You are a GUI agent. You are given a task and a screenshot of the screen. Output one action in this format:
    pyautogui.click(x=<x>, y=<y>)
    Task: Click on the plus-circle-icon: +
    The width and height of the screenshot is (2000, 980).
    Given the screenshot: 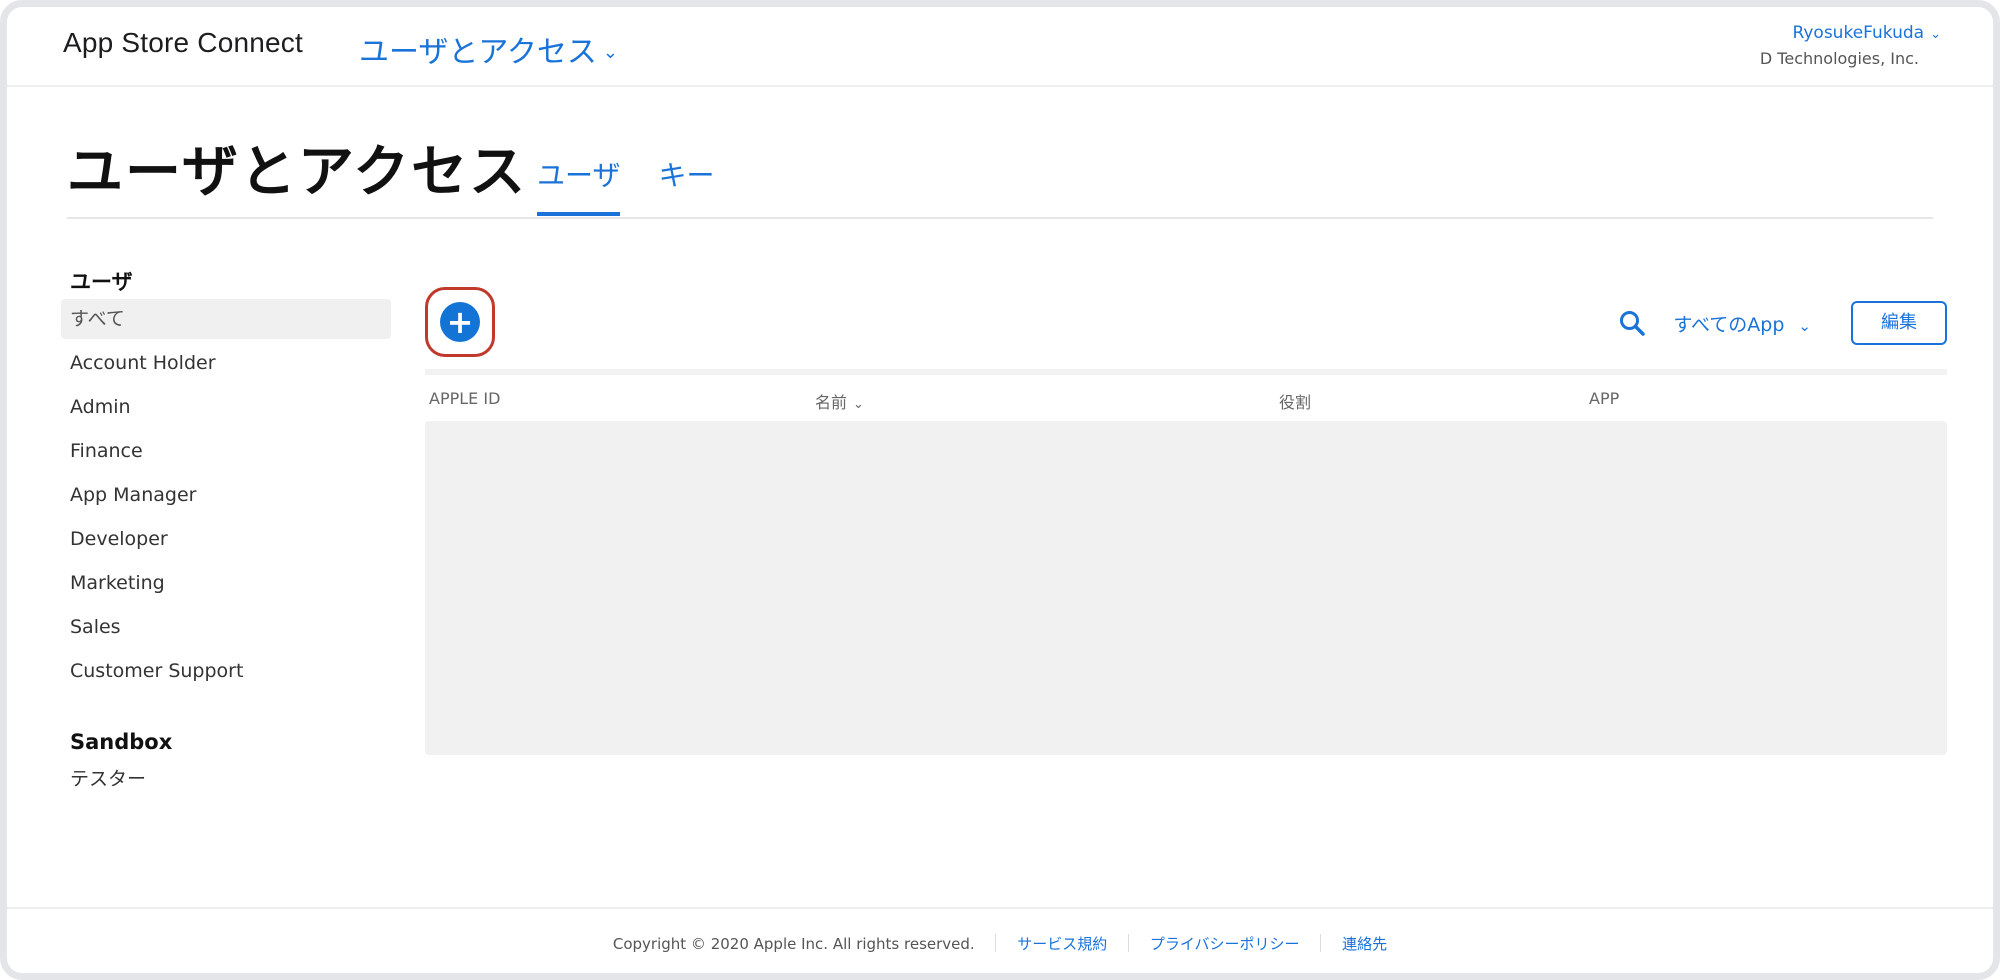 What is the action you would take?
    pyautogui.click(x=460, y=322)
    